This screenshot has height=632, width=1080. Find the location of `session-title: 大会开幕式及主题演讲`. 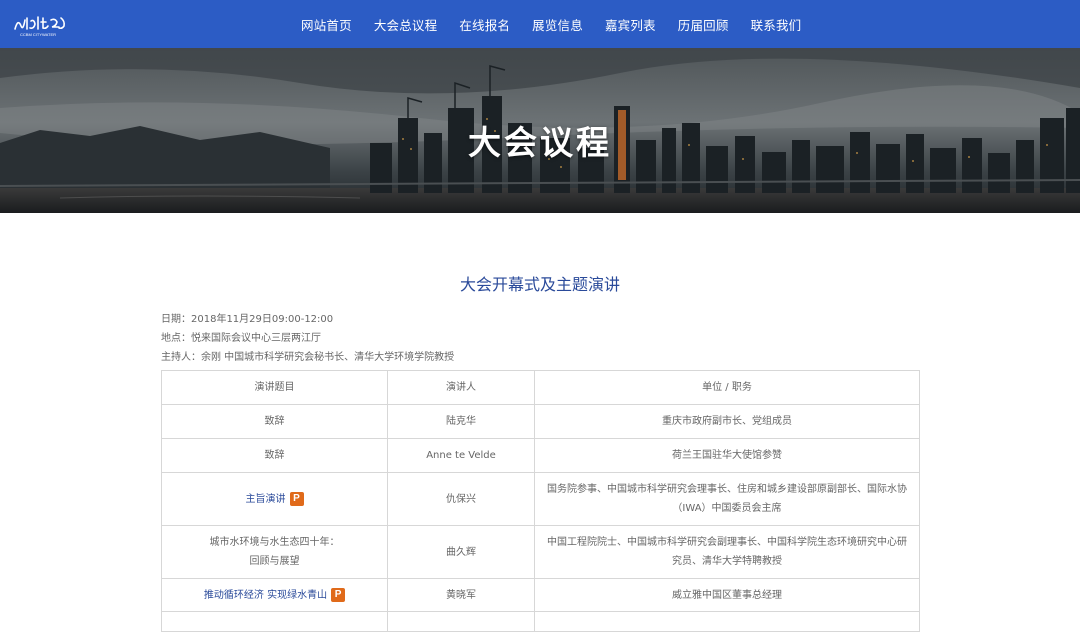

session-title: 大会开幕式及主题演讲 is located at coordinates (539, 284).